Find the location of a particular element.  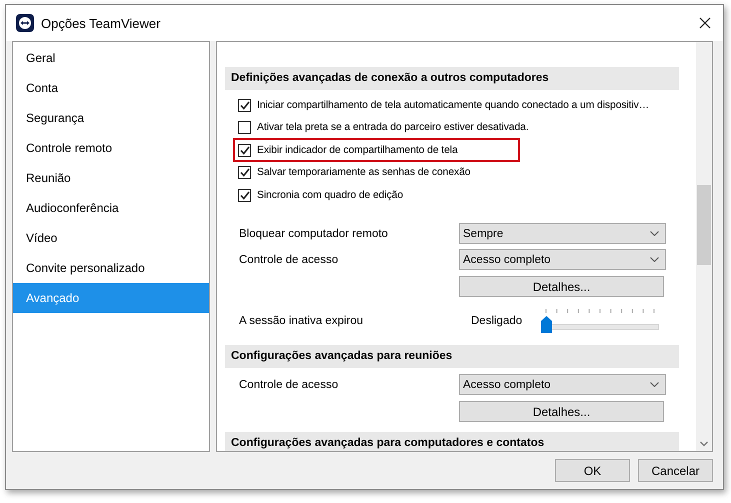

checkbox-label: Salvar temporariamente as senhas de conexão is located at coordinates (363, 172).